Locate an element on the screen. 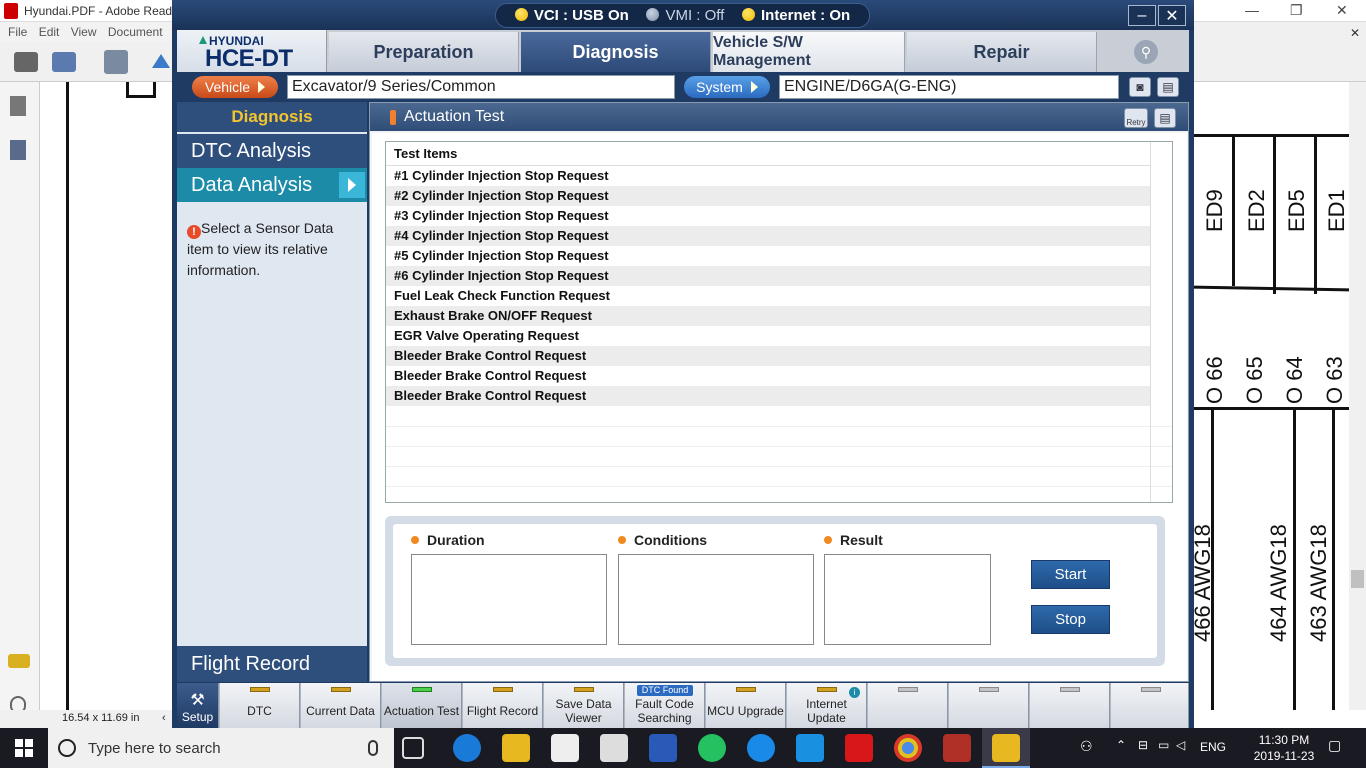 Image resolution: width=1366 pixels, height=768 pixels. share-icon is located at coordinates (64, 62).